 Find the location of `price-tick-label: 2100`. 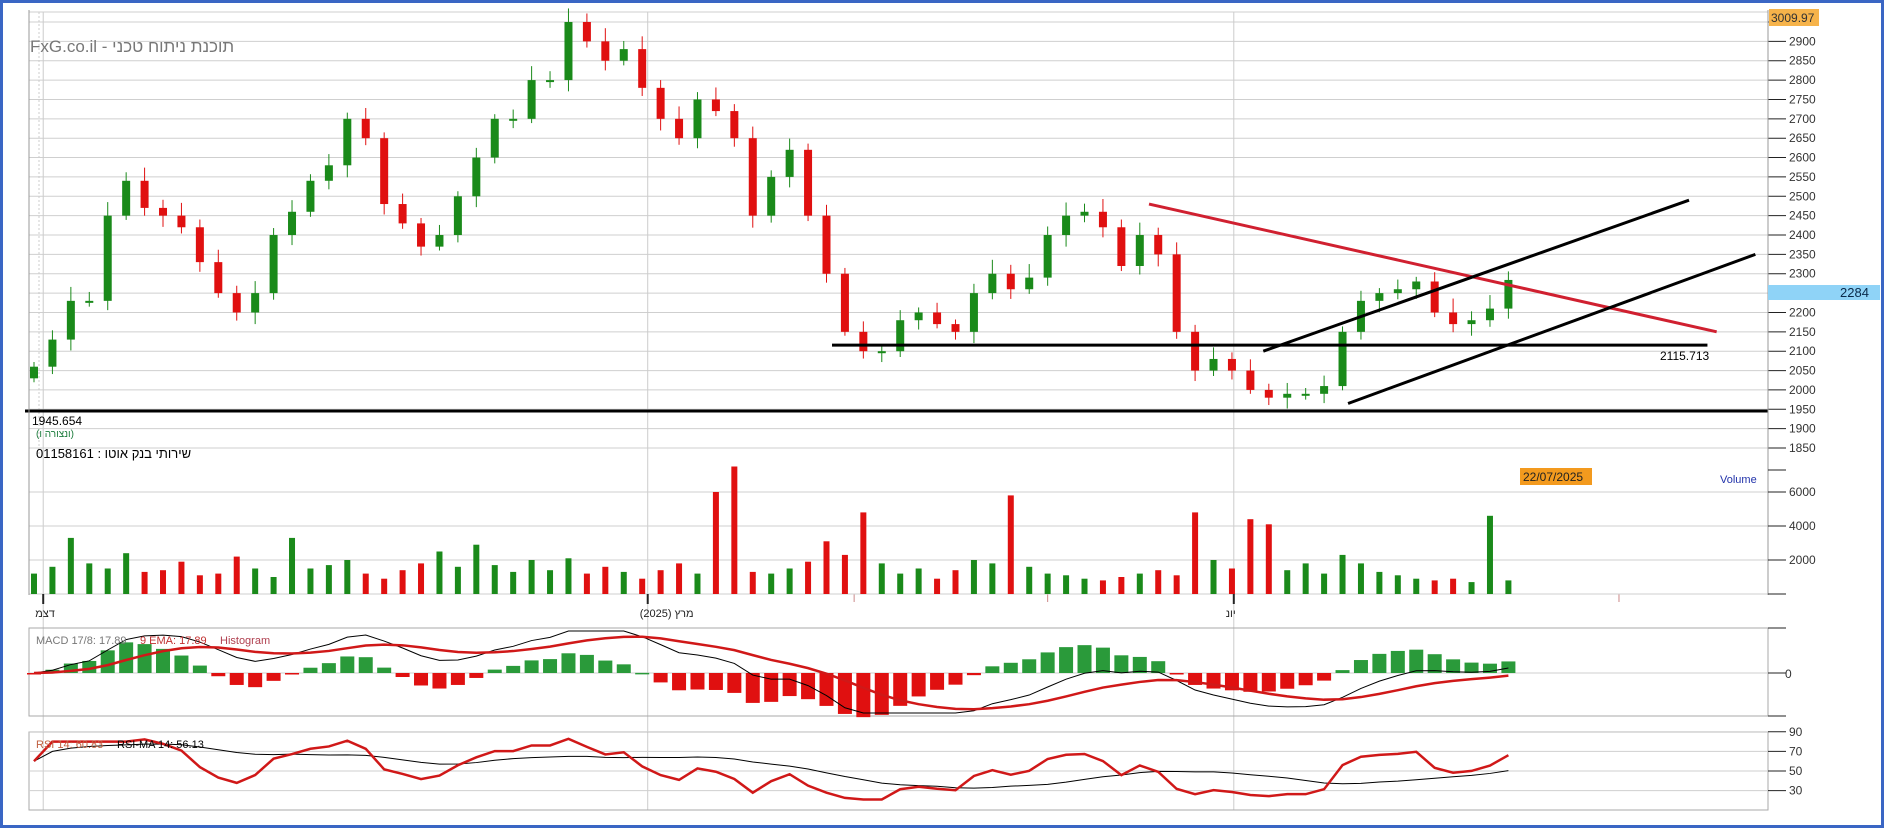

price-tick-label: 2100 is located at coordinates (1802, 351).